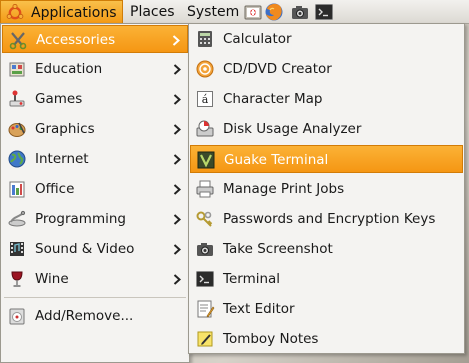  Describe the element at coordinates (80, 219) in the screenshot. I see `menu-item-label: Programming` at that location.